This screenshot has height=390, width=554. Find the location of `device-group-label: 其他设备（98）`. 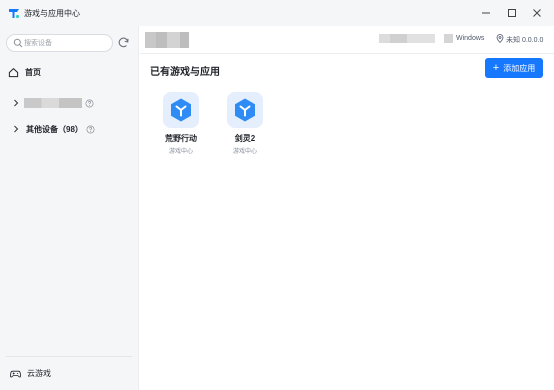

device-group-label: 其他设备（98） is located at coordinates (54, 129).